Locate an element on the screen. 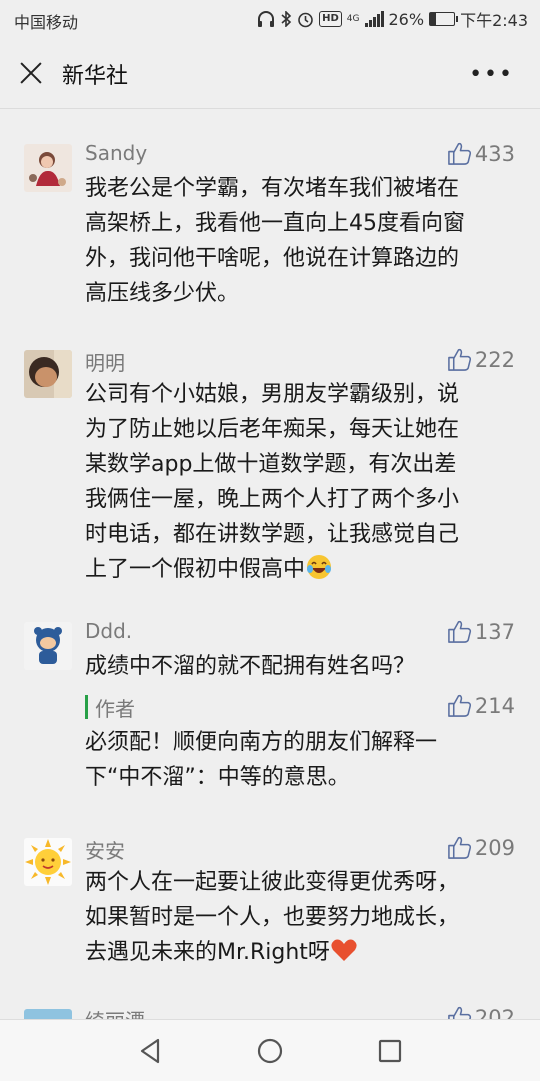  like-button: 433 is located at coordinates (481, 153).